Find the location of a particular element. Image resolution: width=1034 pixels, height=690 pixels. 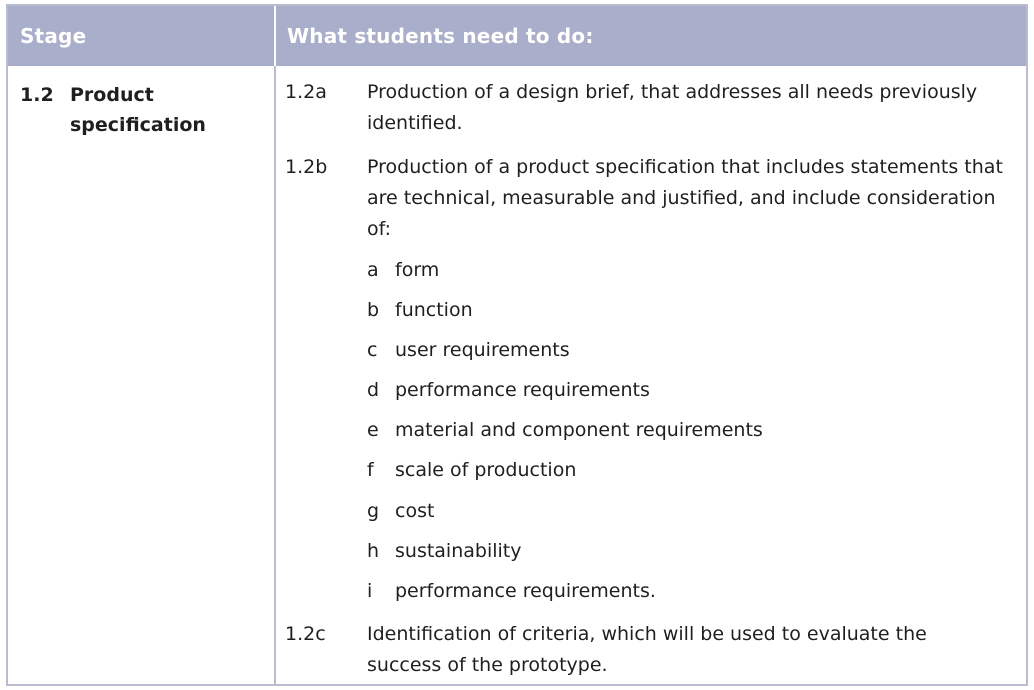

stage-name: Product specification is located at coordinates (138, 110).